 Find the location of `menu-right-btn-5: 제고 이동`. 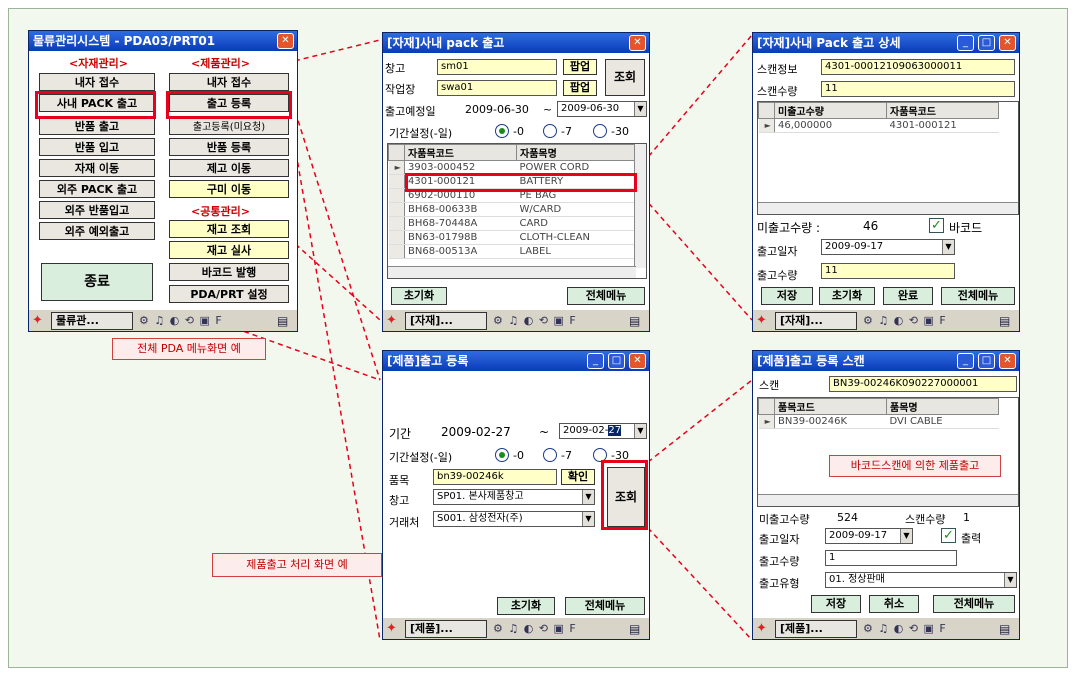

menu-right-btn-5: 제고 이동 is located at coordinates (229, 168).